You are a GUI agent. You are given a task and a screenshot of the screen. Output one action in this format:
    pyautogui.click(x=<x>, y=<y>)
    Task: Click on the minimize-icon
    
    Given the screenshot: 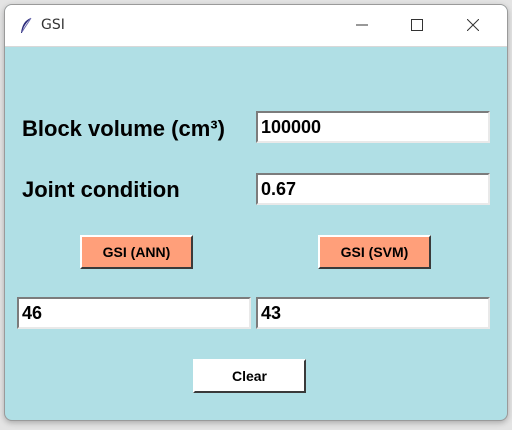 What is the action you would take?
    pyautogui.click(x=362, y=25)
    